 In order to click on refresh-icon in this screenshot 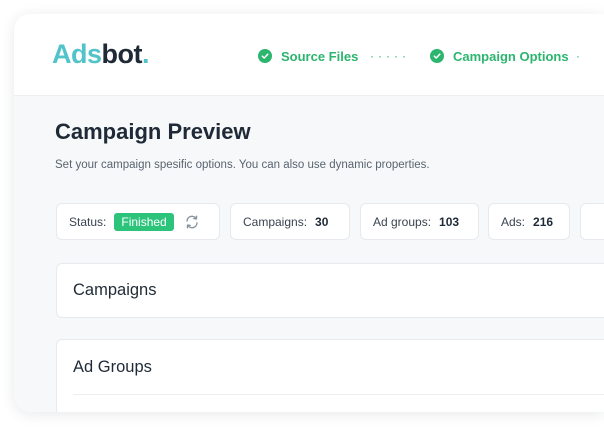, I will do `click(192, 222)`.